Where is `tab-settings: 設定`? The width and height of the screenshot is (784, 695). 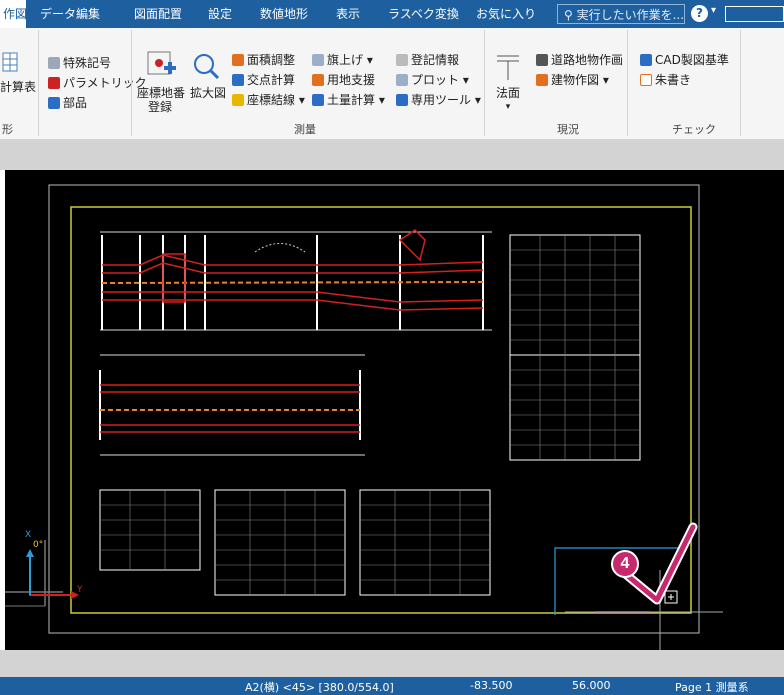 tab-settings: 設定 is located at coordinates (220, 14).